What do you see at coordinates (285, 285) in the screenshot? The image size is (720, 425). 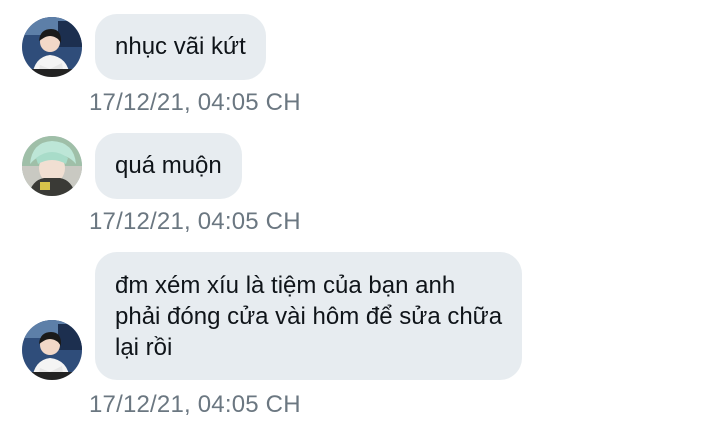 I see `message-text-line: đm xém xíu là tiệm của bạn anh` at bounding box center [285, 285].